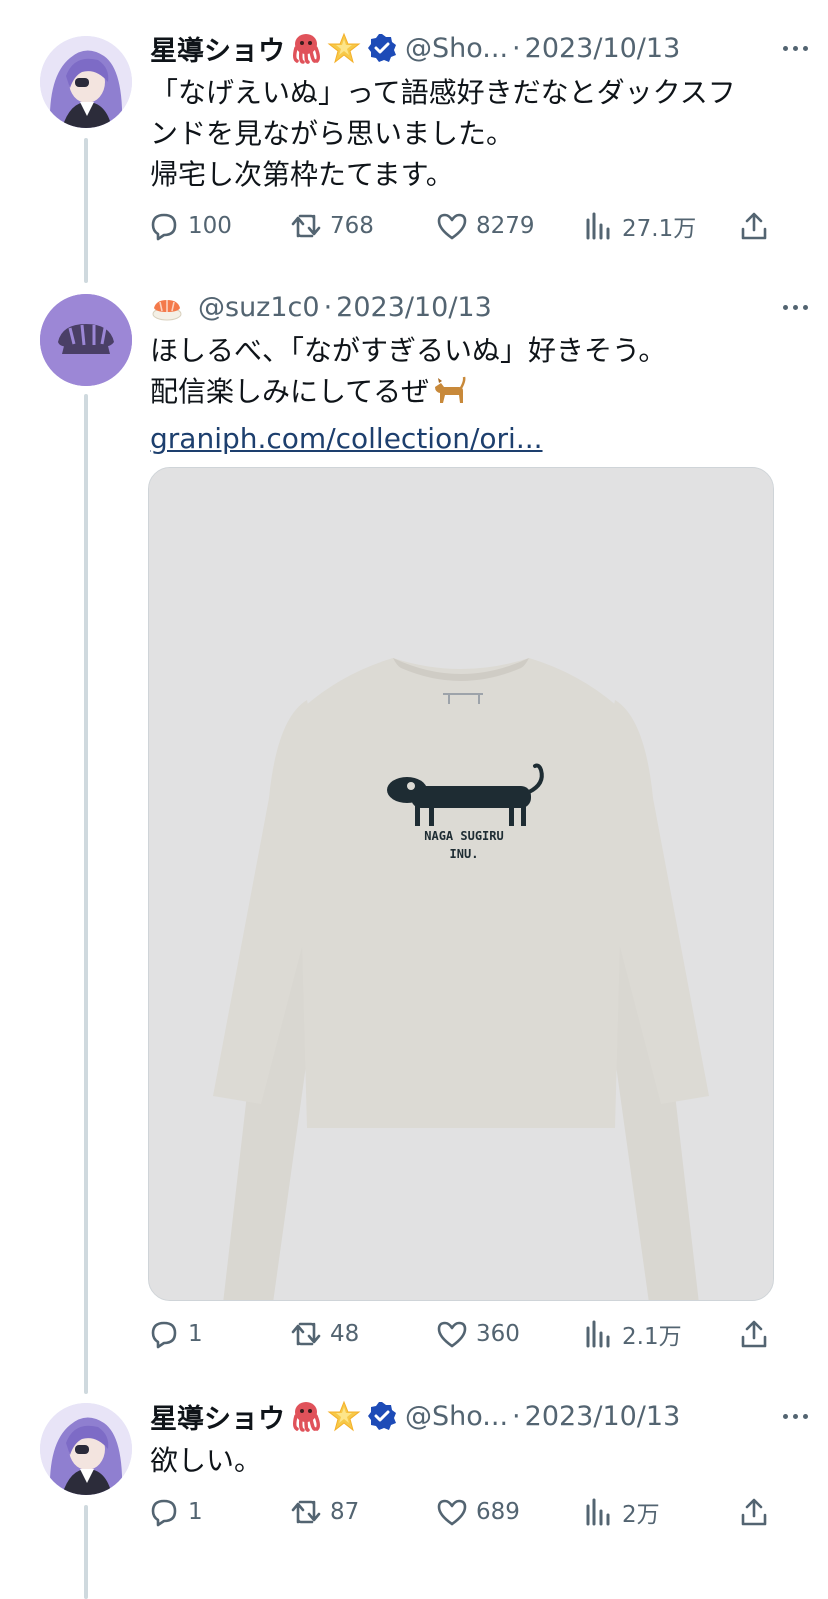  I want to click on tweet-actions: 1 48 360 2.1万, so click(463, 1334).